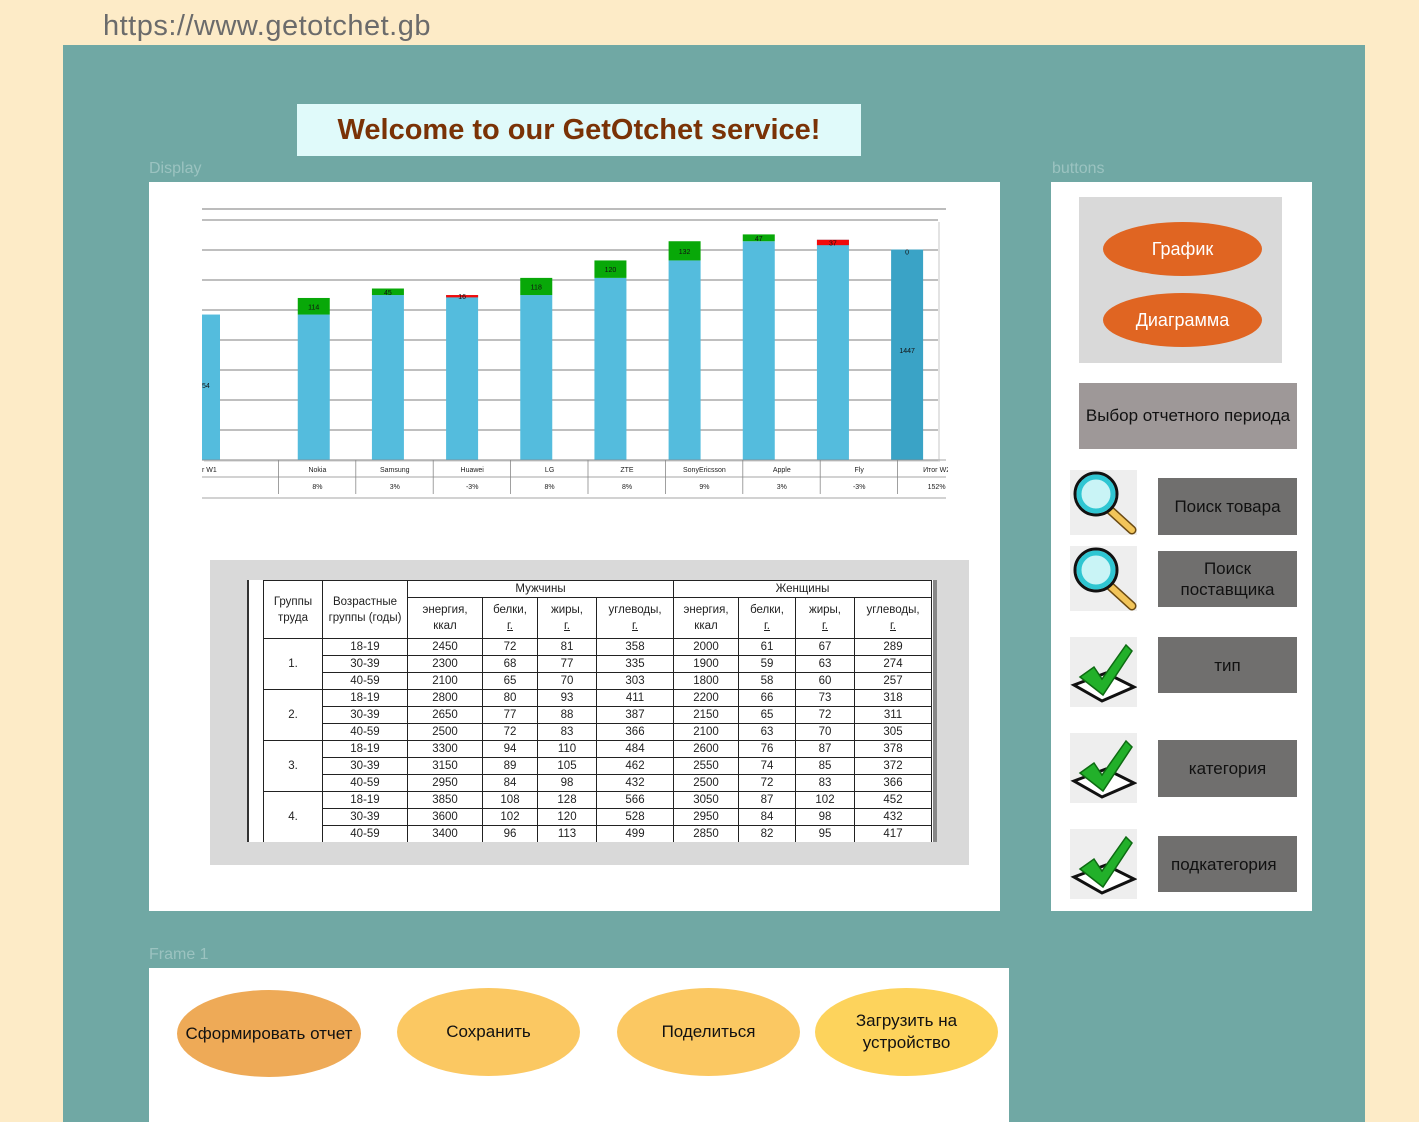  What do you see at coordinates (635, 647) in the screenshot?
I see `value-cell: 358` at bounding box center [635, 647].